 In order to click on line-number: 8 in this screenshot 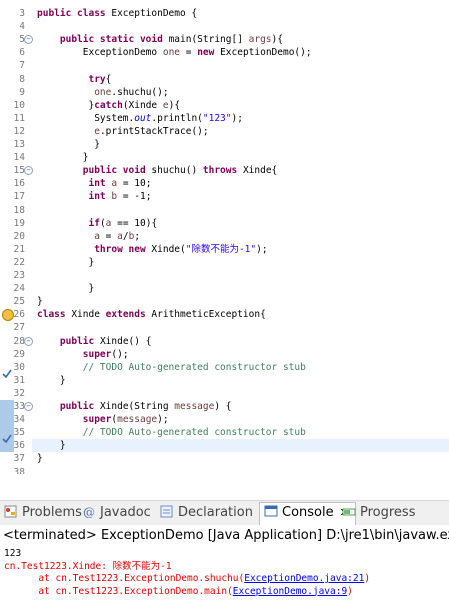, I will do `click(22, 79)`.